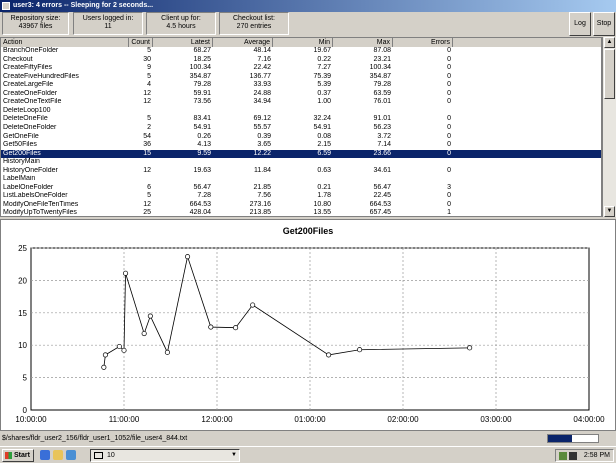  Describe the element at coordinates (301, 85) in the screenshot. I see `table-row: CreateLargeFile 4 79.28 33.93 5.39 79.28 0` at that location.